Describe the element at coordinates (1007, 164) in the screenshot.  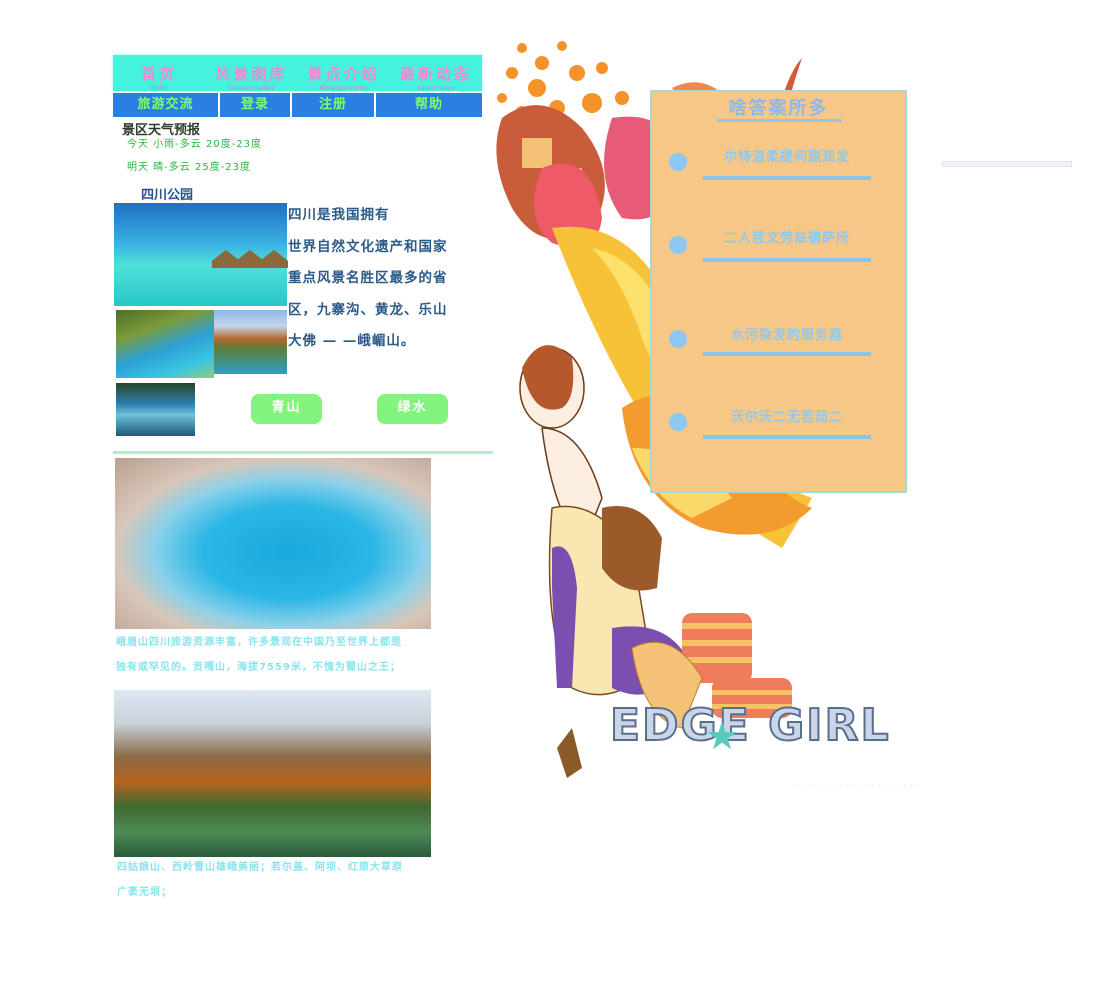
I see `right-divider` at that location.